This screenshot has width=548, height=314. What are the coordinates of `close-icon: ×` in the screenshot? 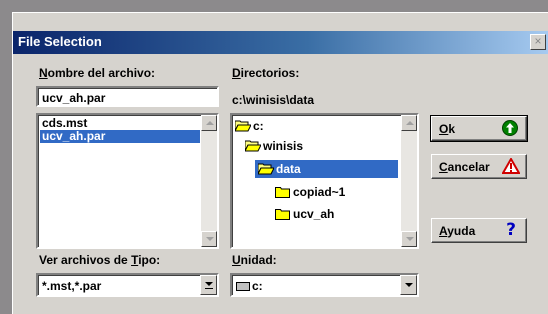 It's located at (538, 42).